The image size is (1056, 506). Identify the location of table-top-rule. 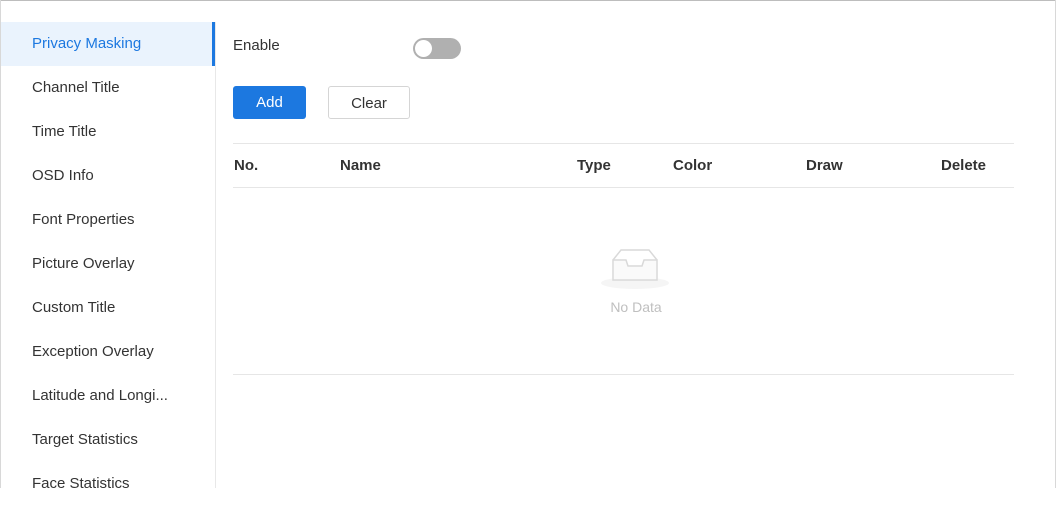
(623, 143).